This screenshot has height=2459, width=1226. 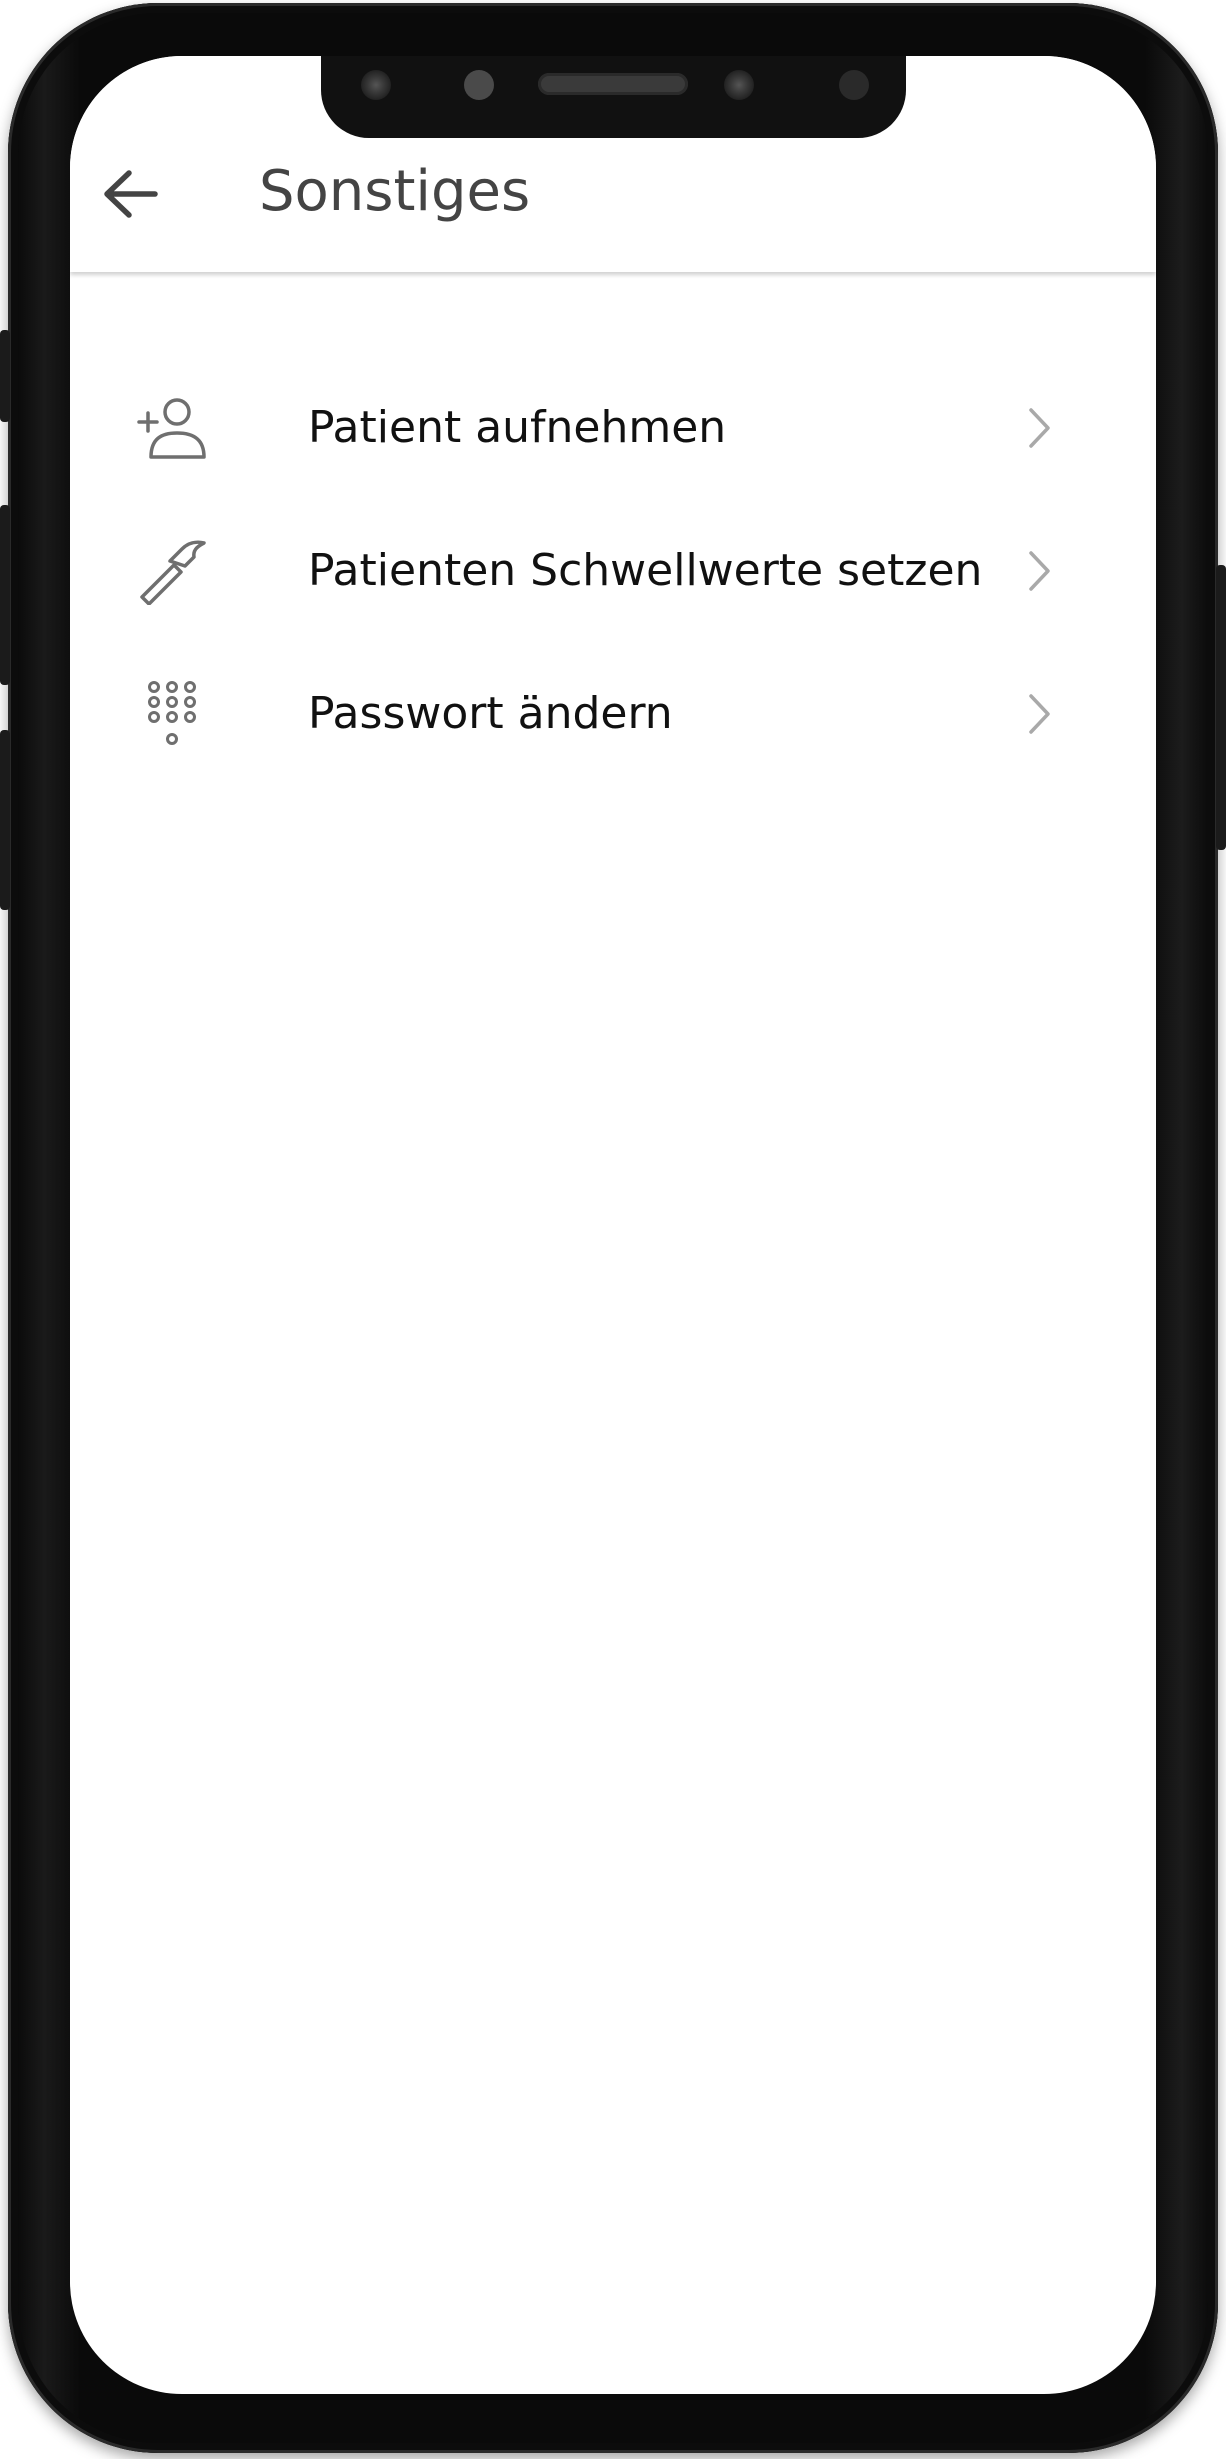 I want to click on person-add-icon, so click(x=172, y=428).